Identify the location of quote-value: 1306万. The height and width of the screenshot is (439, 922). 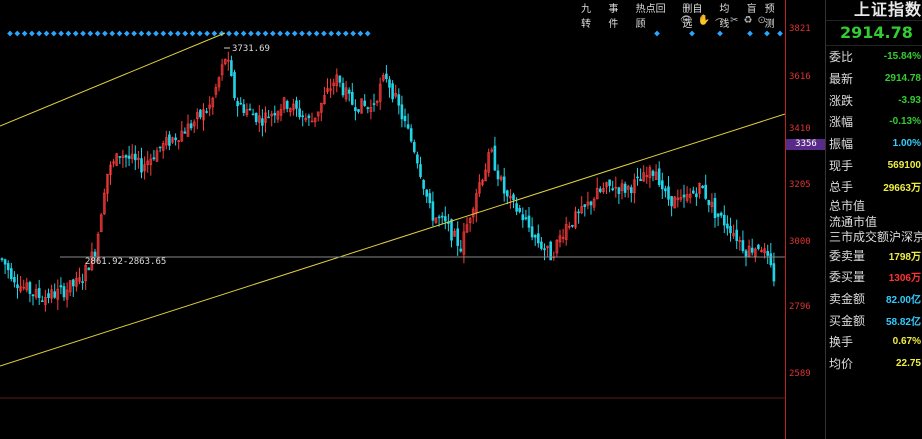
(904, 279).